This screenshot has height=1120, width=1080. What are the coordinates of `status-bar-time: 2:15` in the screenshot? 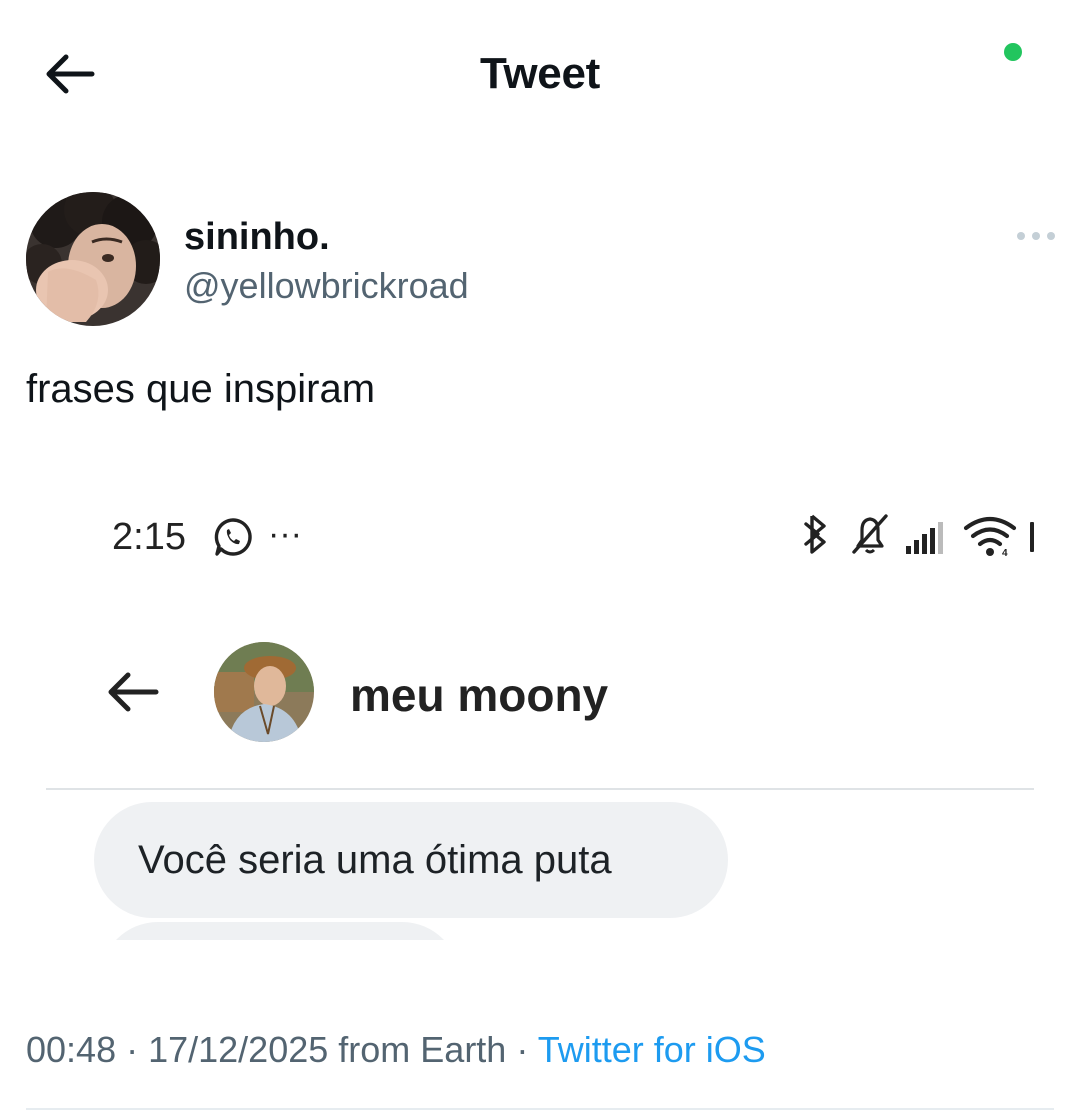 It's located at (149, 537).